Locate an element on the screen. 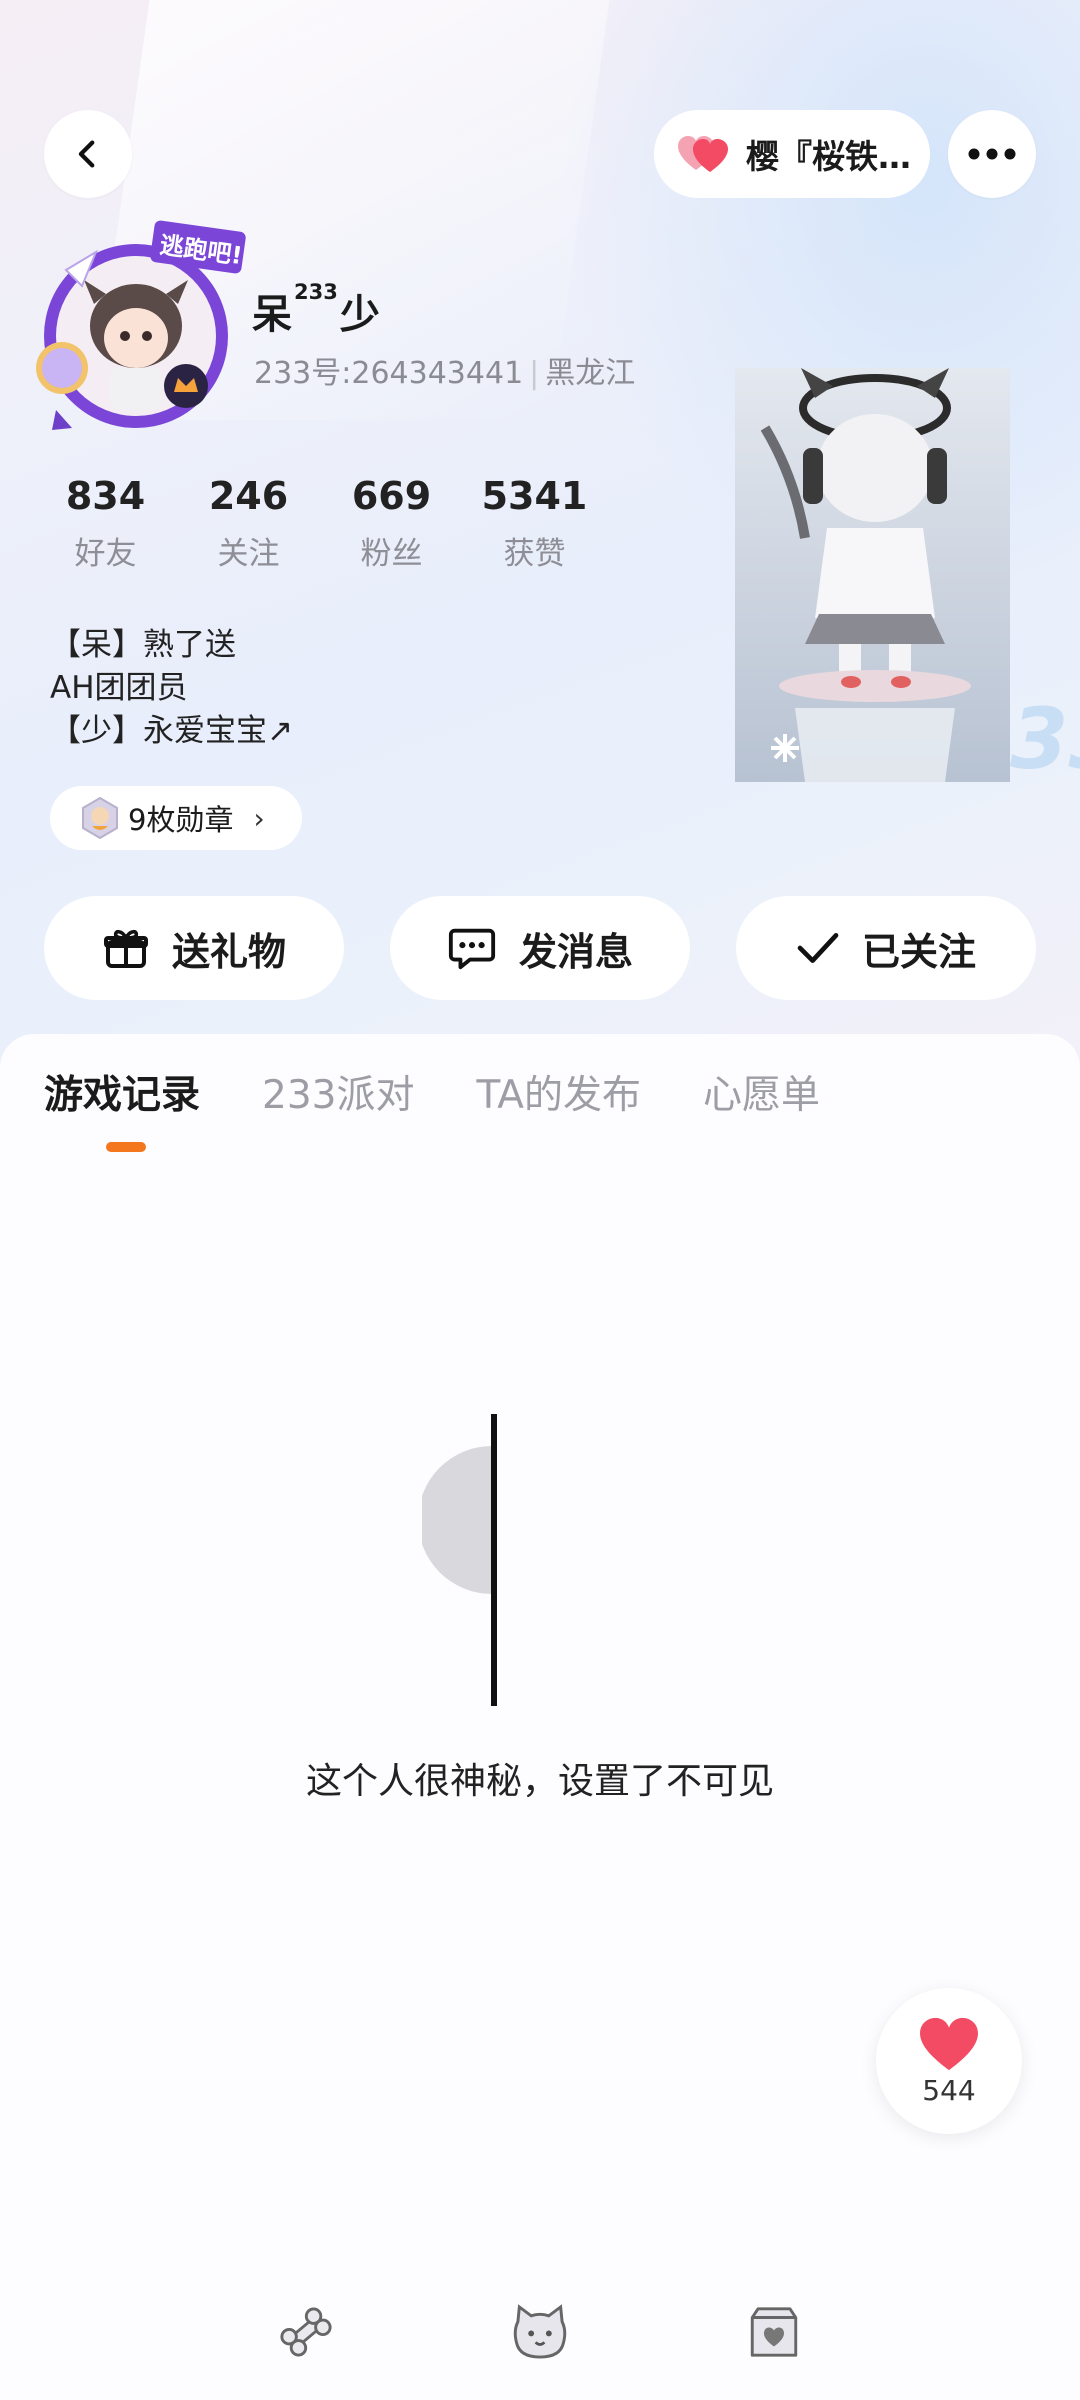  like-button: 544 is located at coordinates (949, 2061).